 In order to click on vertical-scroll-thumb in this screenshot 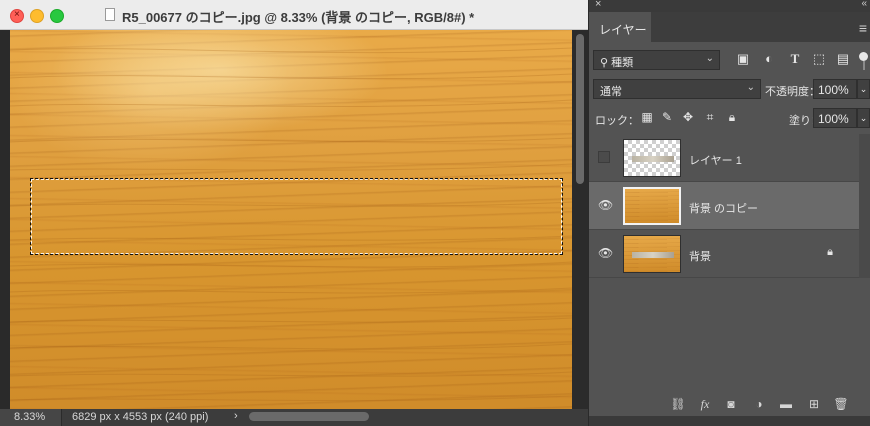, I will do `click(580, 109)`.